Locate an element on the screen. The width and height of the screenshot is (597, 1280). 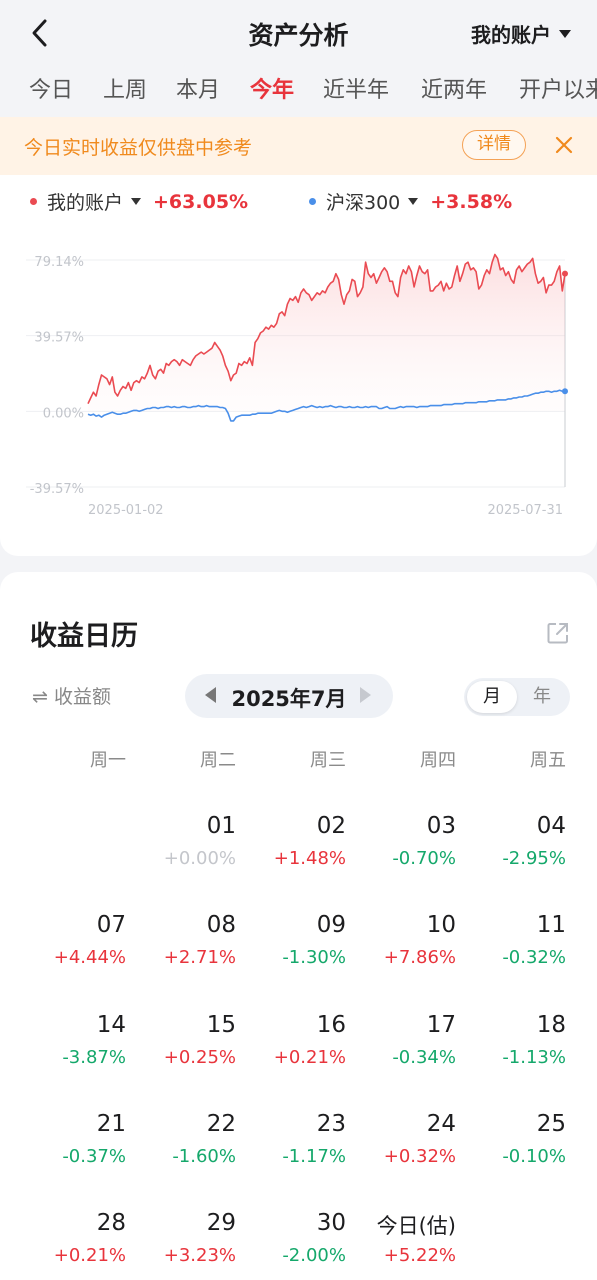
external-link-icon is located at coordinates (557, 633).